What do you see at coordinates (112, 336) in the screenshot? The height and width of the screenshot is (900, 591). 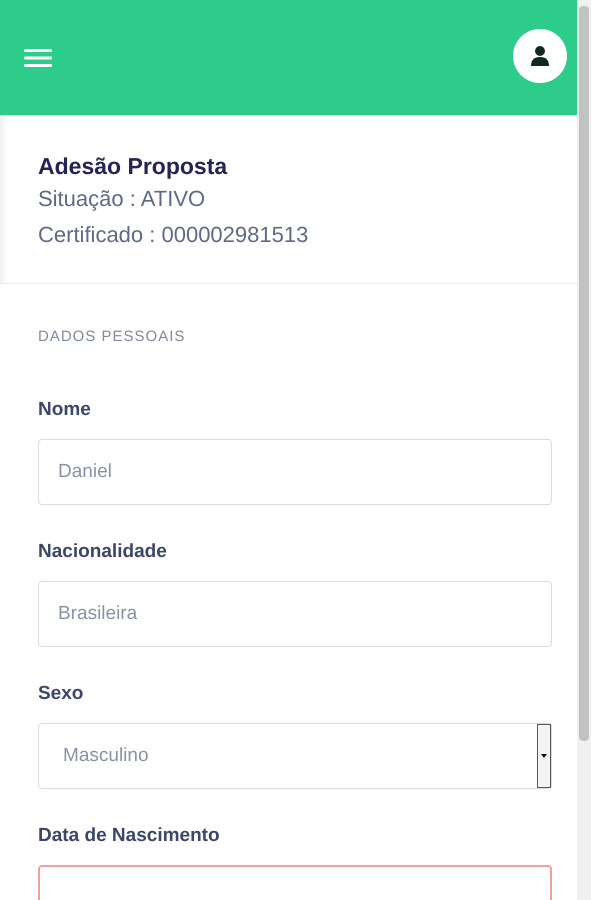 I see `section-heading: DADOS PESSOAIS` at bounding box center [112, 336].